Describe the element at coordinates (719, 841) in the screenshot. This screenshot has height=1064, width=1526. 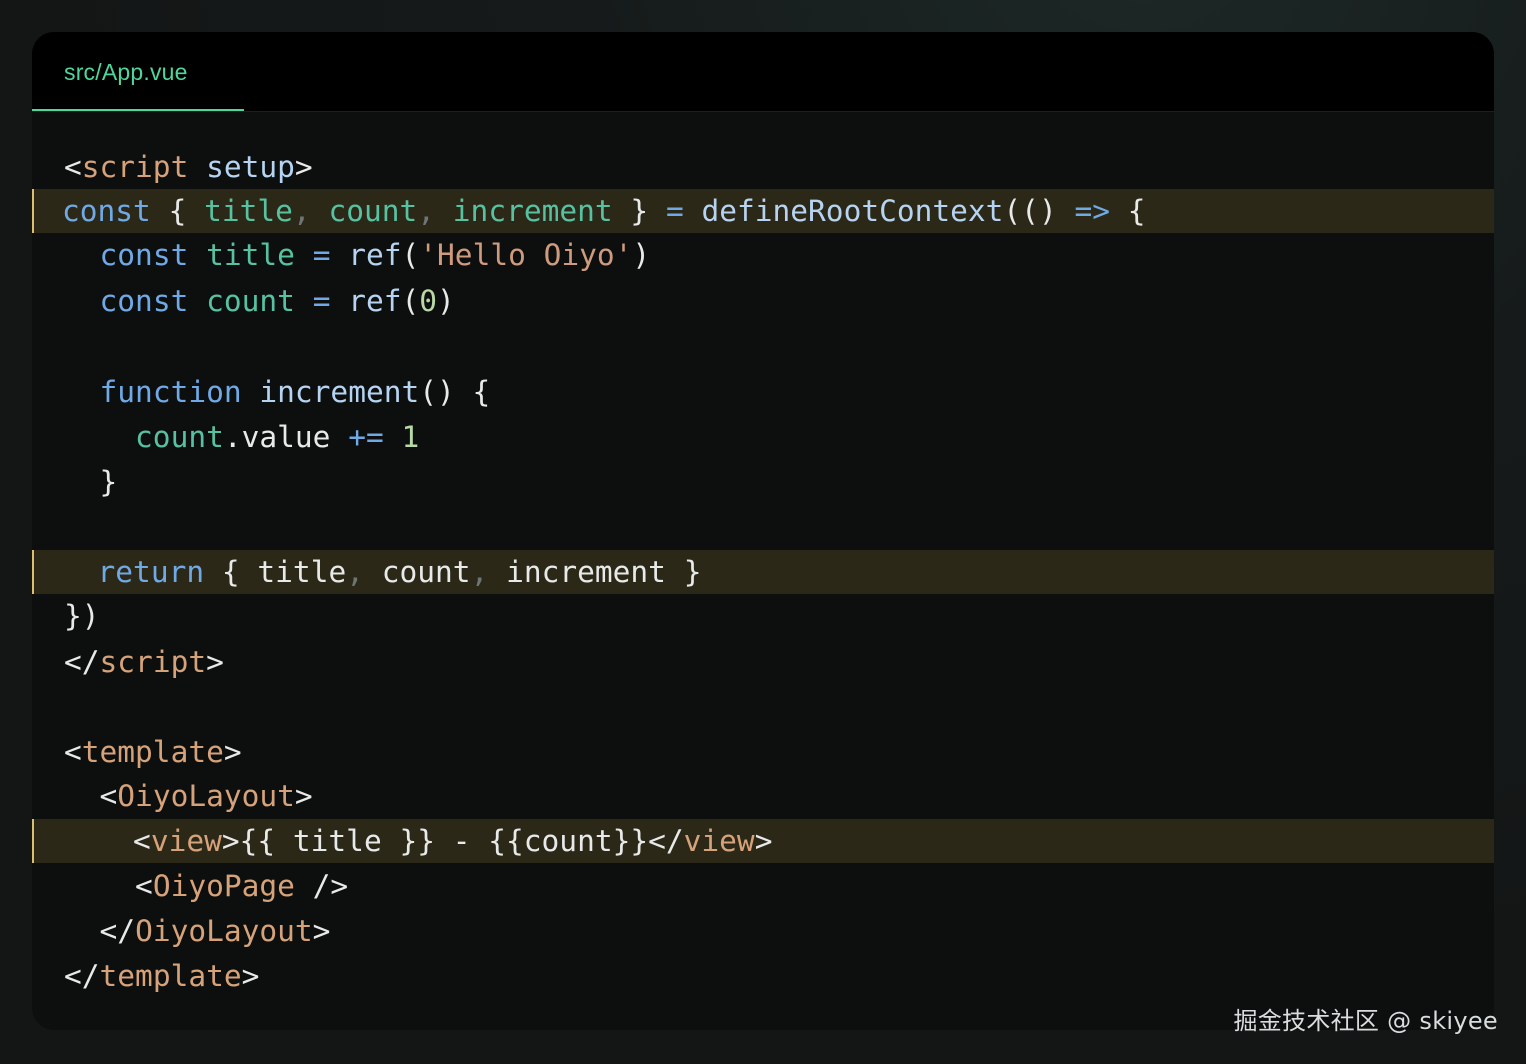
I see `code-token: view` at that location.